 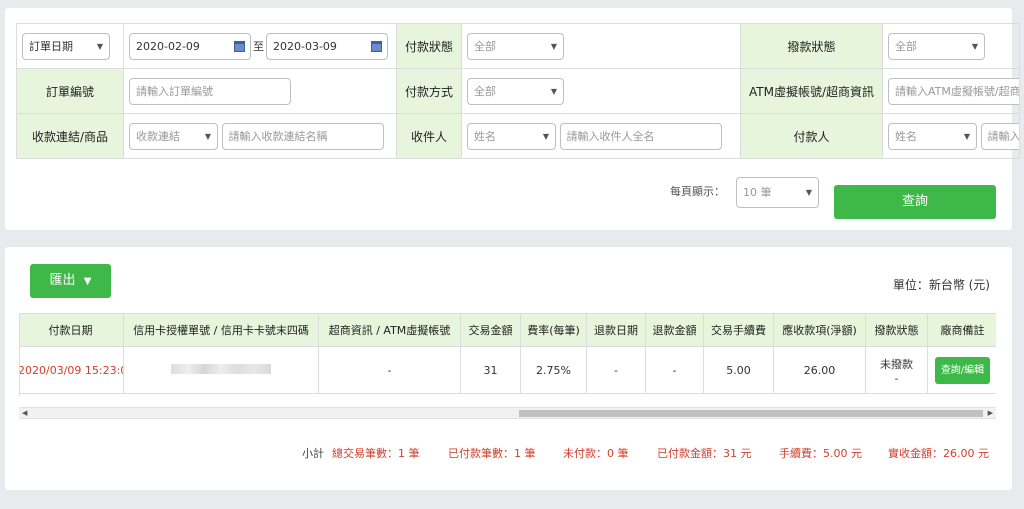 I want to click on card-auth-cell, so click(x=221, y=370).